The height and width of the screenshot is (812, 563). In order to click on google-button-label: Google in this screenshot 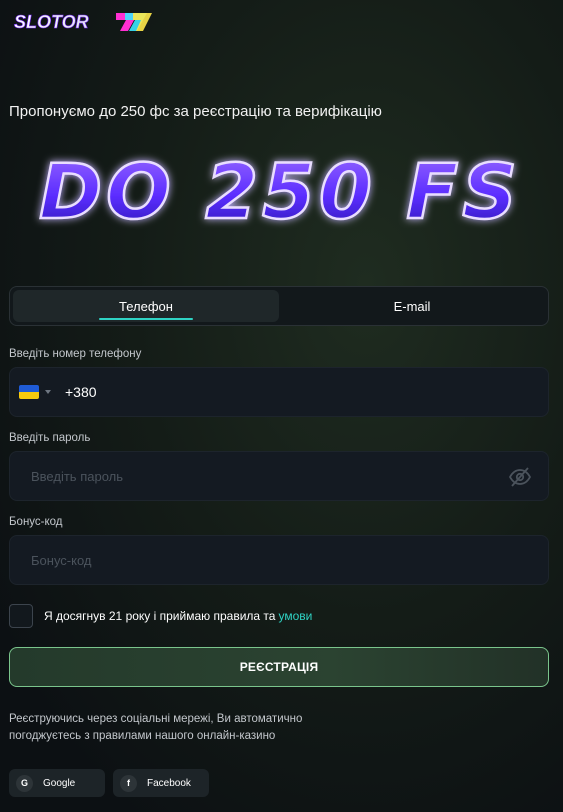, I will do `click(59, 783)`.